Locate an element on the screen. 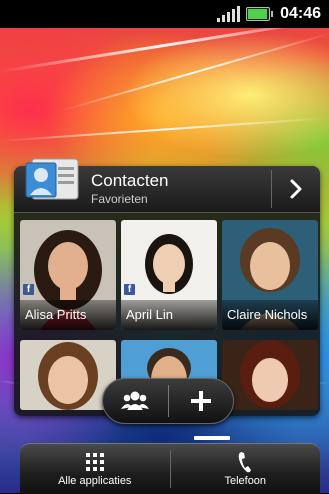 The height and width of the screenshot is (494, 329). phone-icon is located at coordinates (245, 462).